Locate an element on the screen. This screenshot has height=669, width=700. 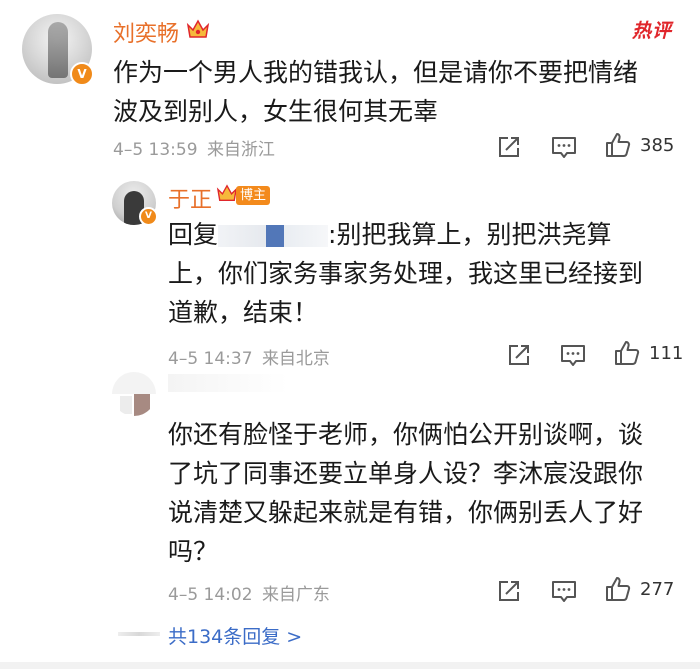
reply-text-line: 了坑了同事还要立单身人设？李沐宸没跟你 is located at coordinates (406, 473).